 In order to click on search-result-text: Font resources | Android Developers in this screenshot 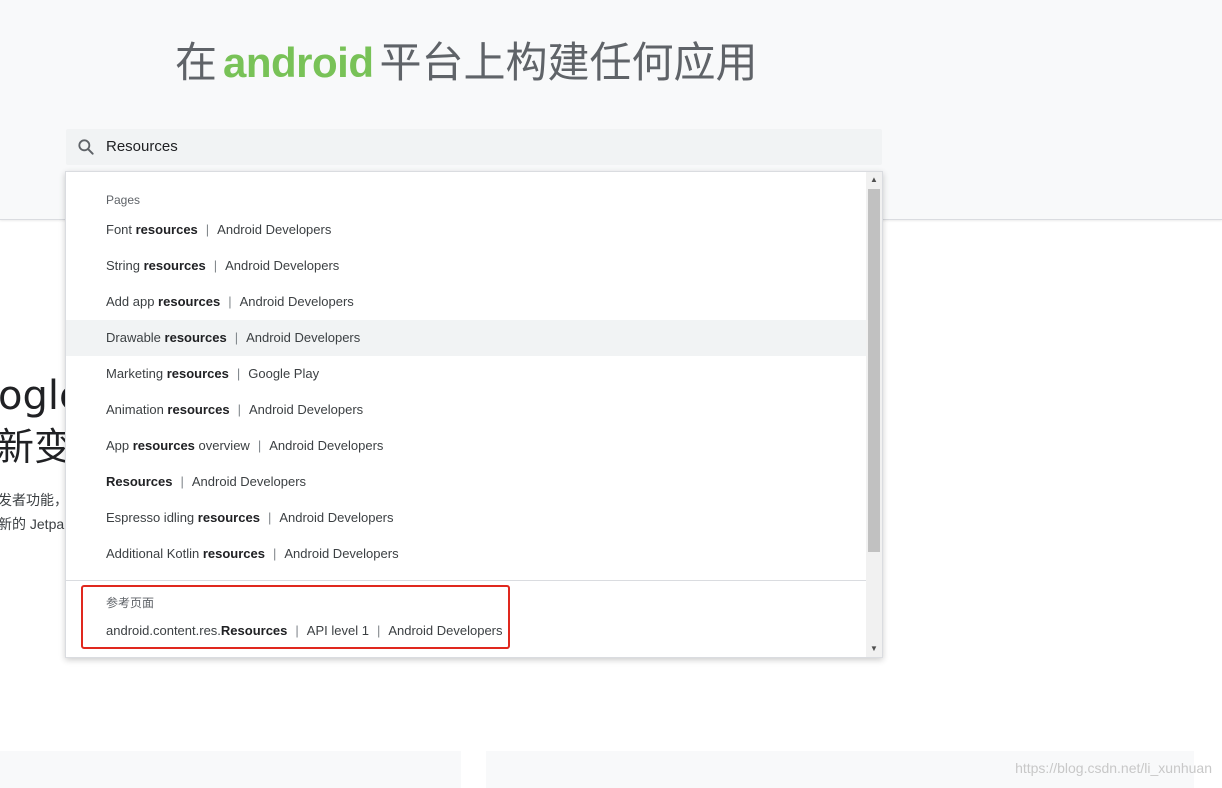, I will do `click(218, 230)`.